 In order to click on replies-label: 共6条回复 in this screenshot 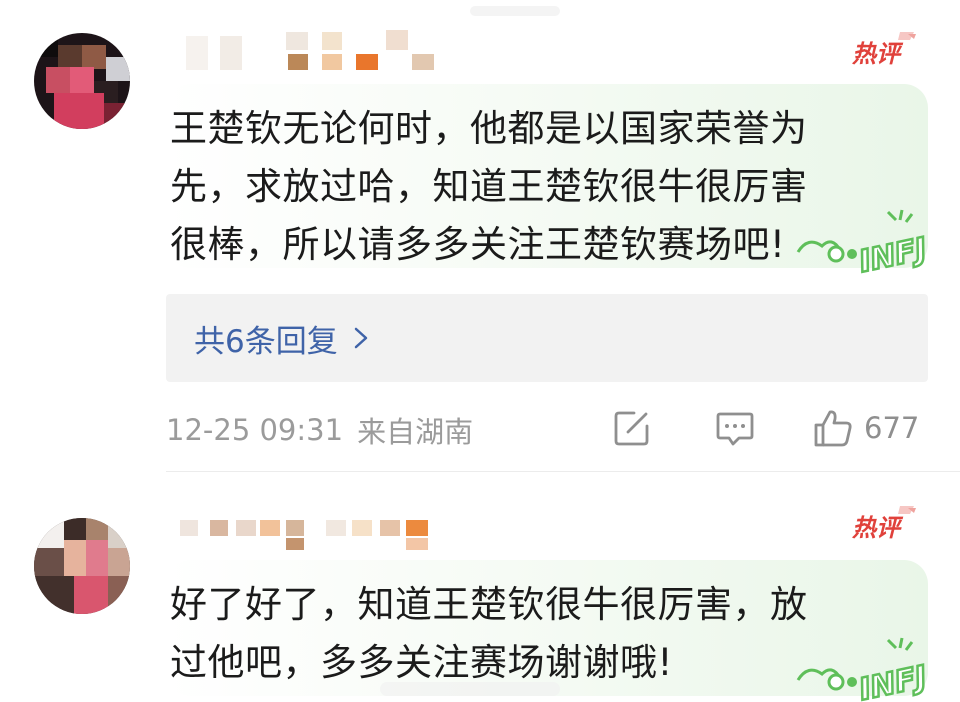, I will do `click(266, 341)`.